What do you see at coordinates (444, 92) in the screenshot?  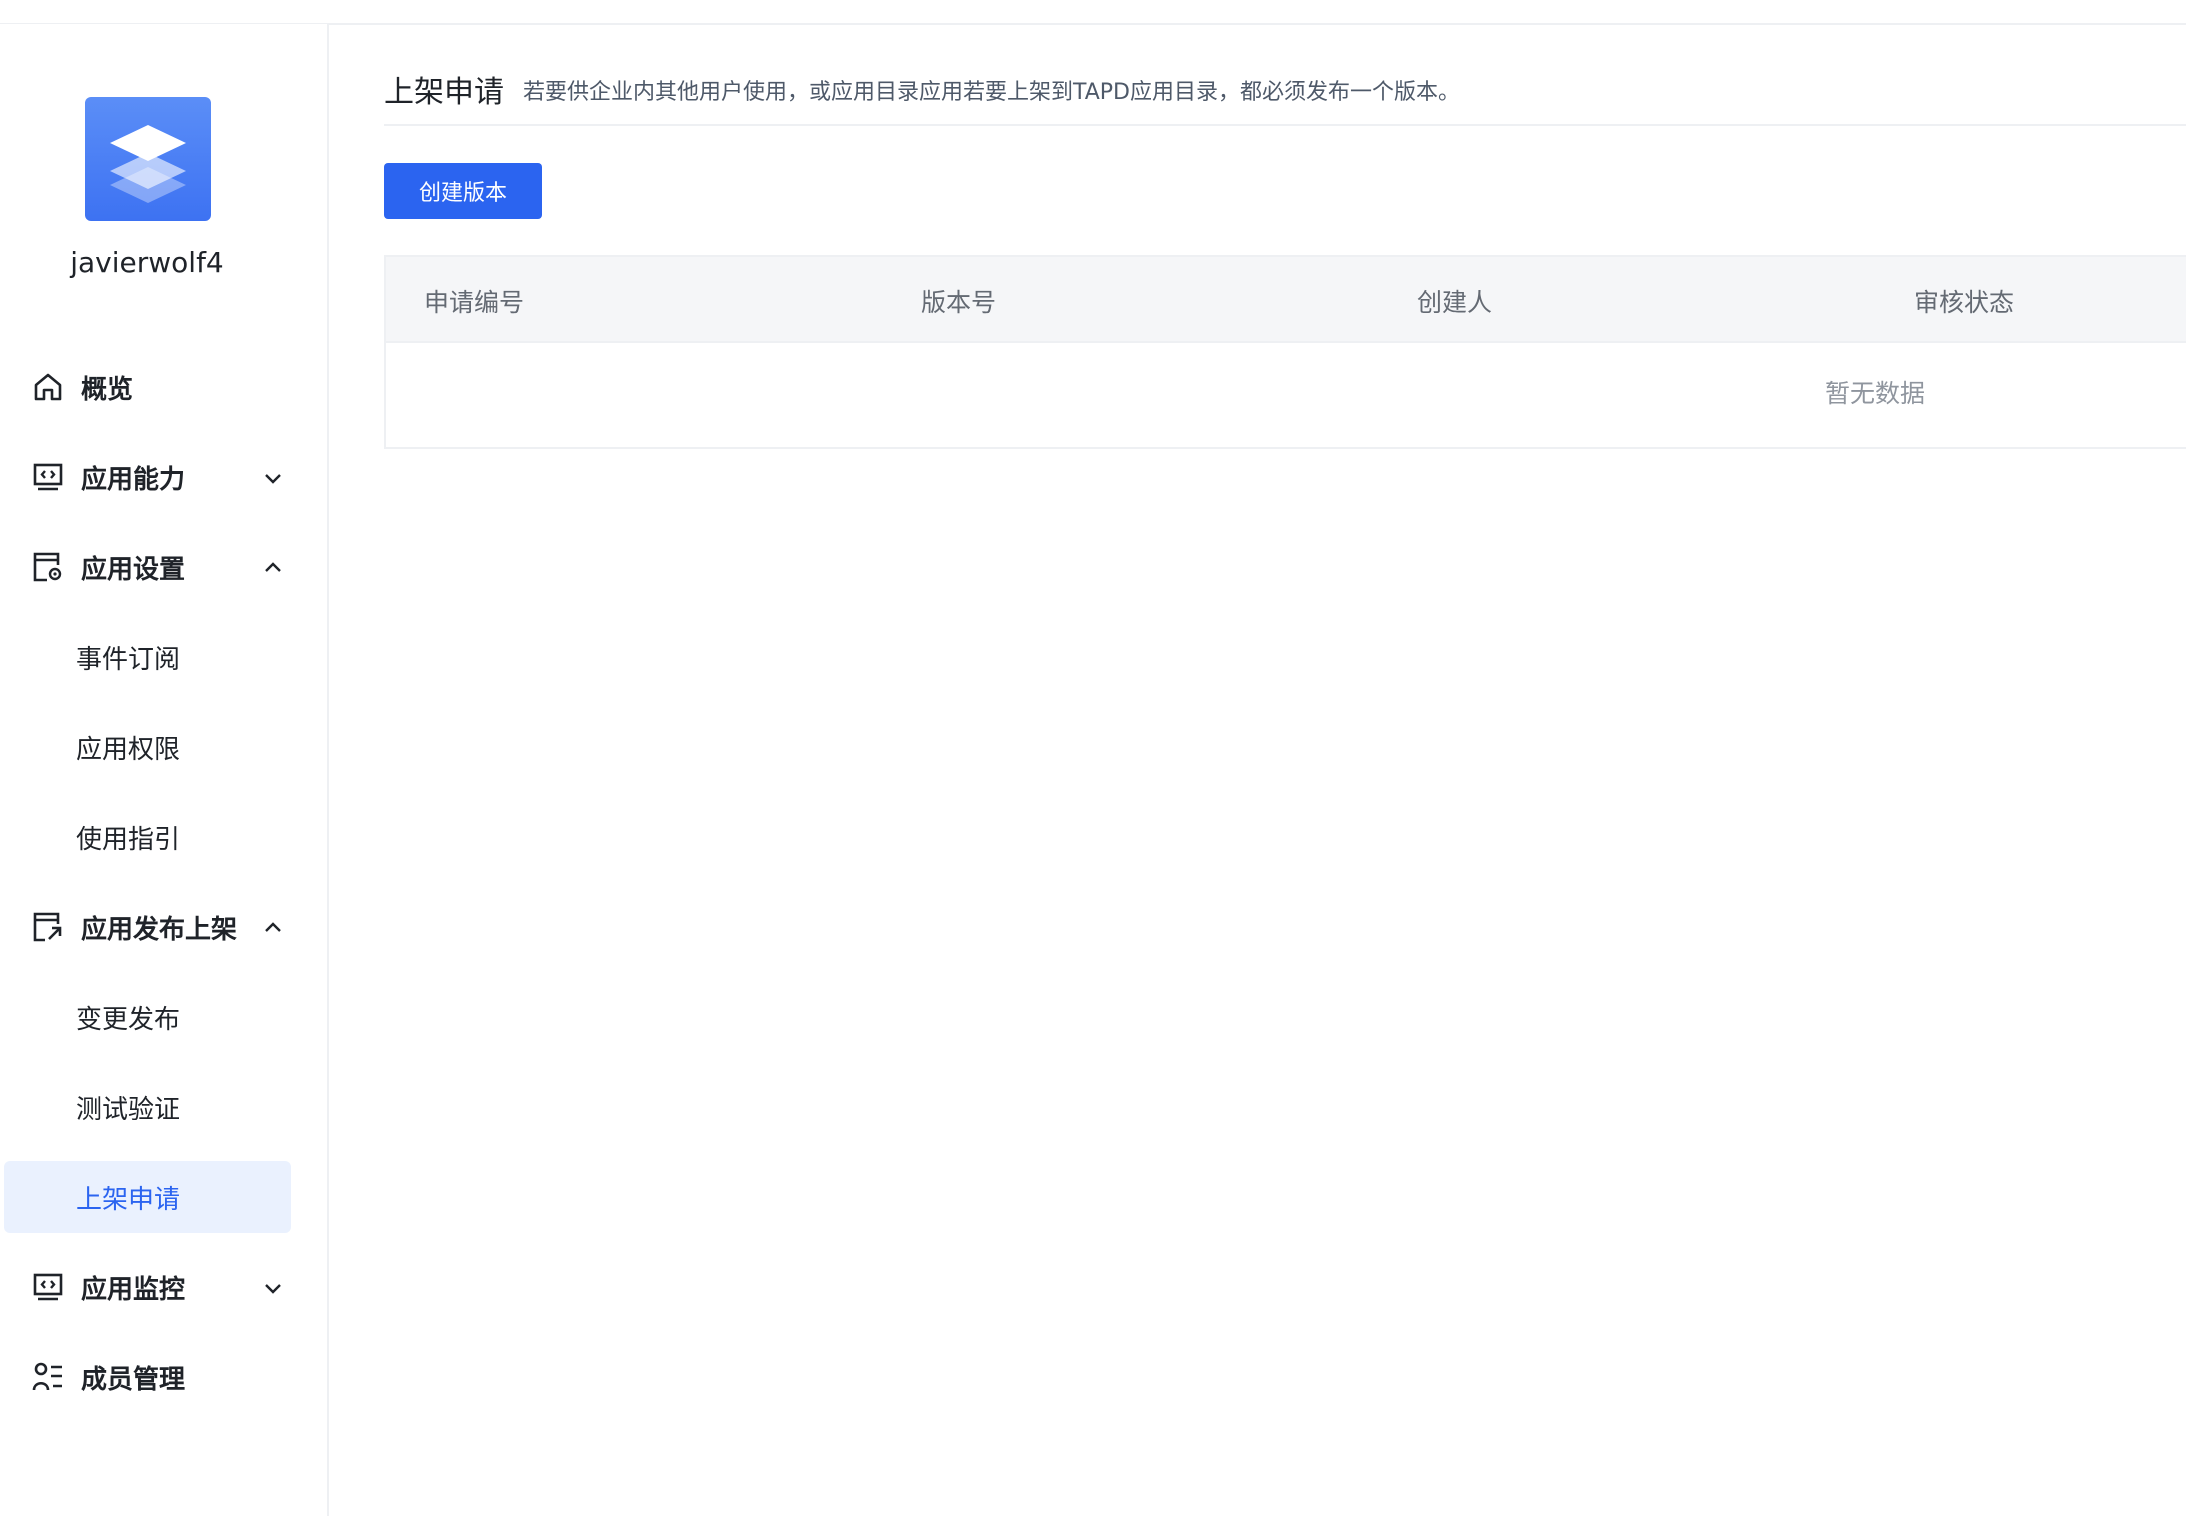 I see `page-title: 上架申请` at bounding box center [444, 92].